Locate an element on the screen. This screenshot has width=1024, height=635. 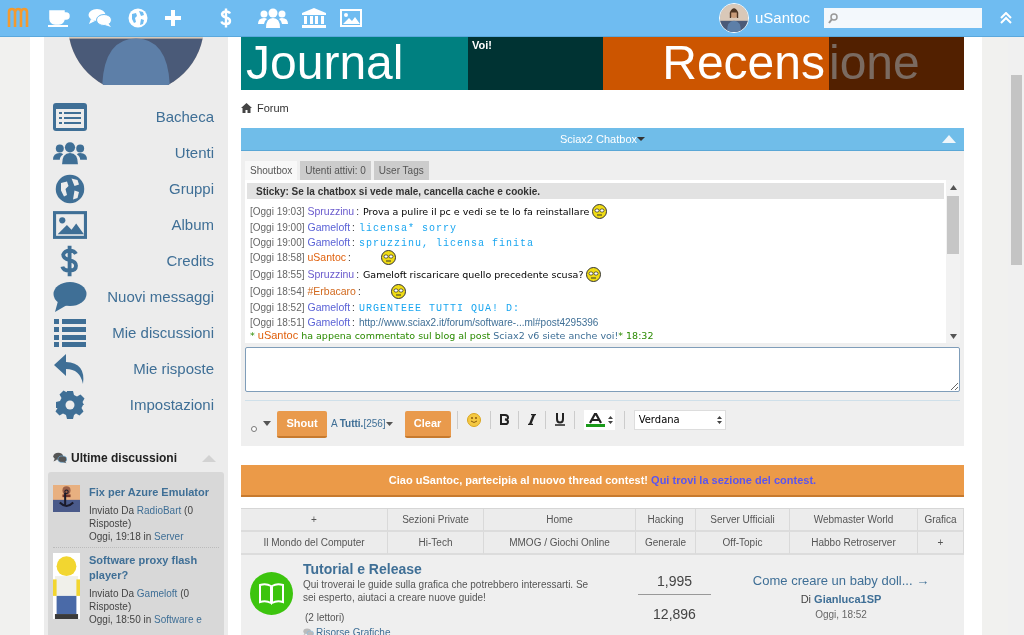
home-icon is located at coordinates (246, 108).